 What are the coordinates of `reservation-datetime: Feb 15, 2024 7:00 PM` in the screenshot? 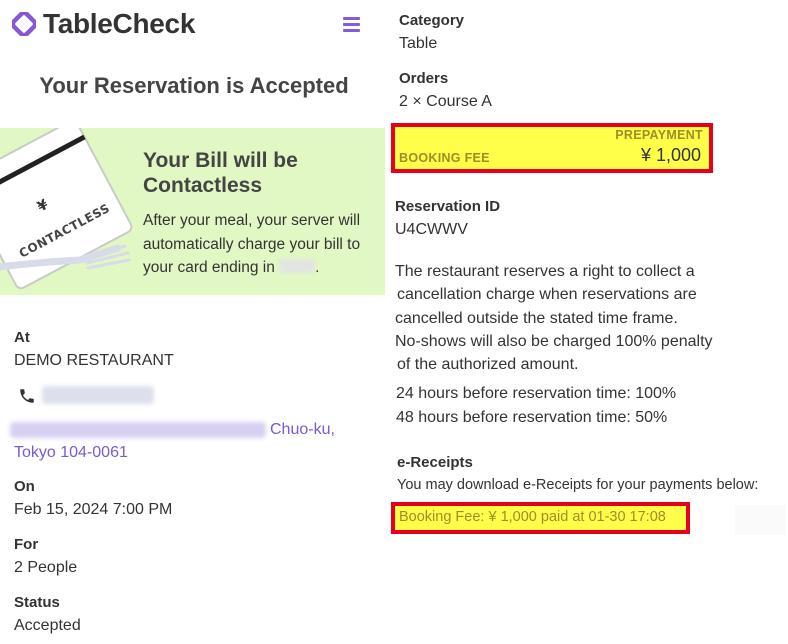 It's located at (93, 509).